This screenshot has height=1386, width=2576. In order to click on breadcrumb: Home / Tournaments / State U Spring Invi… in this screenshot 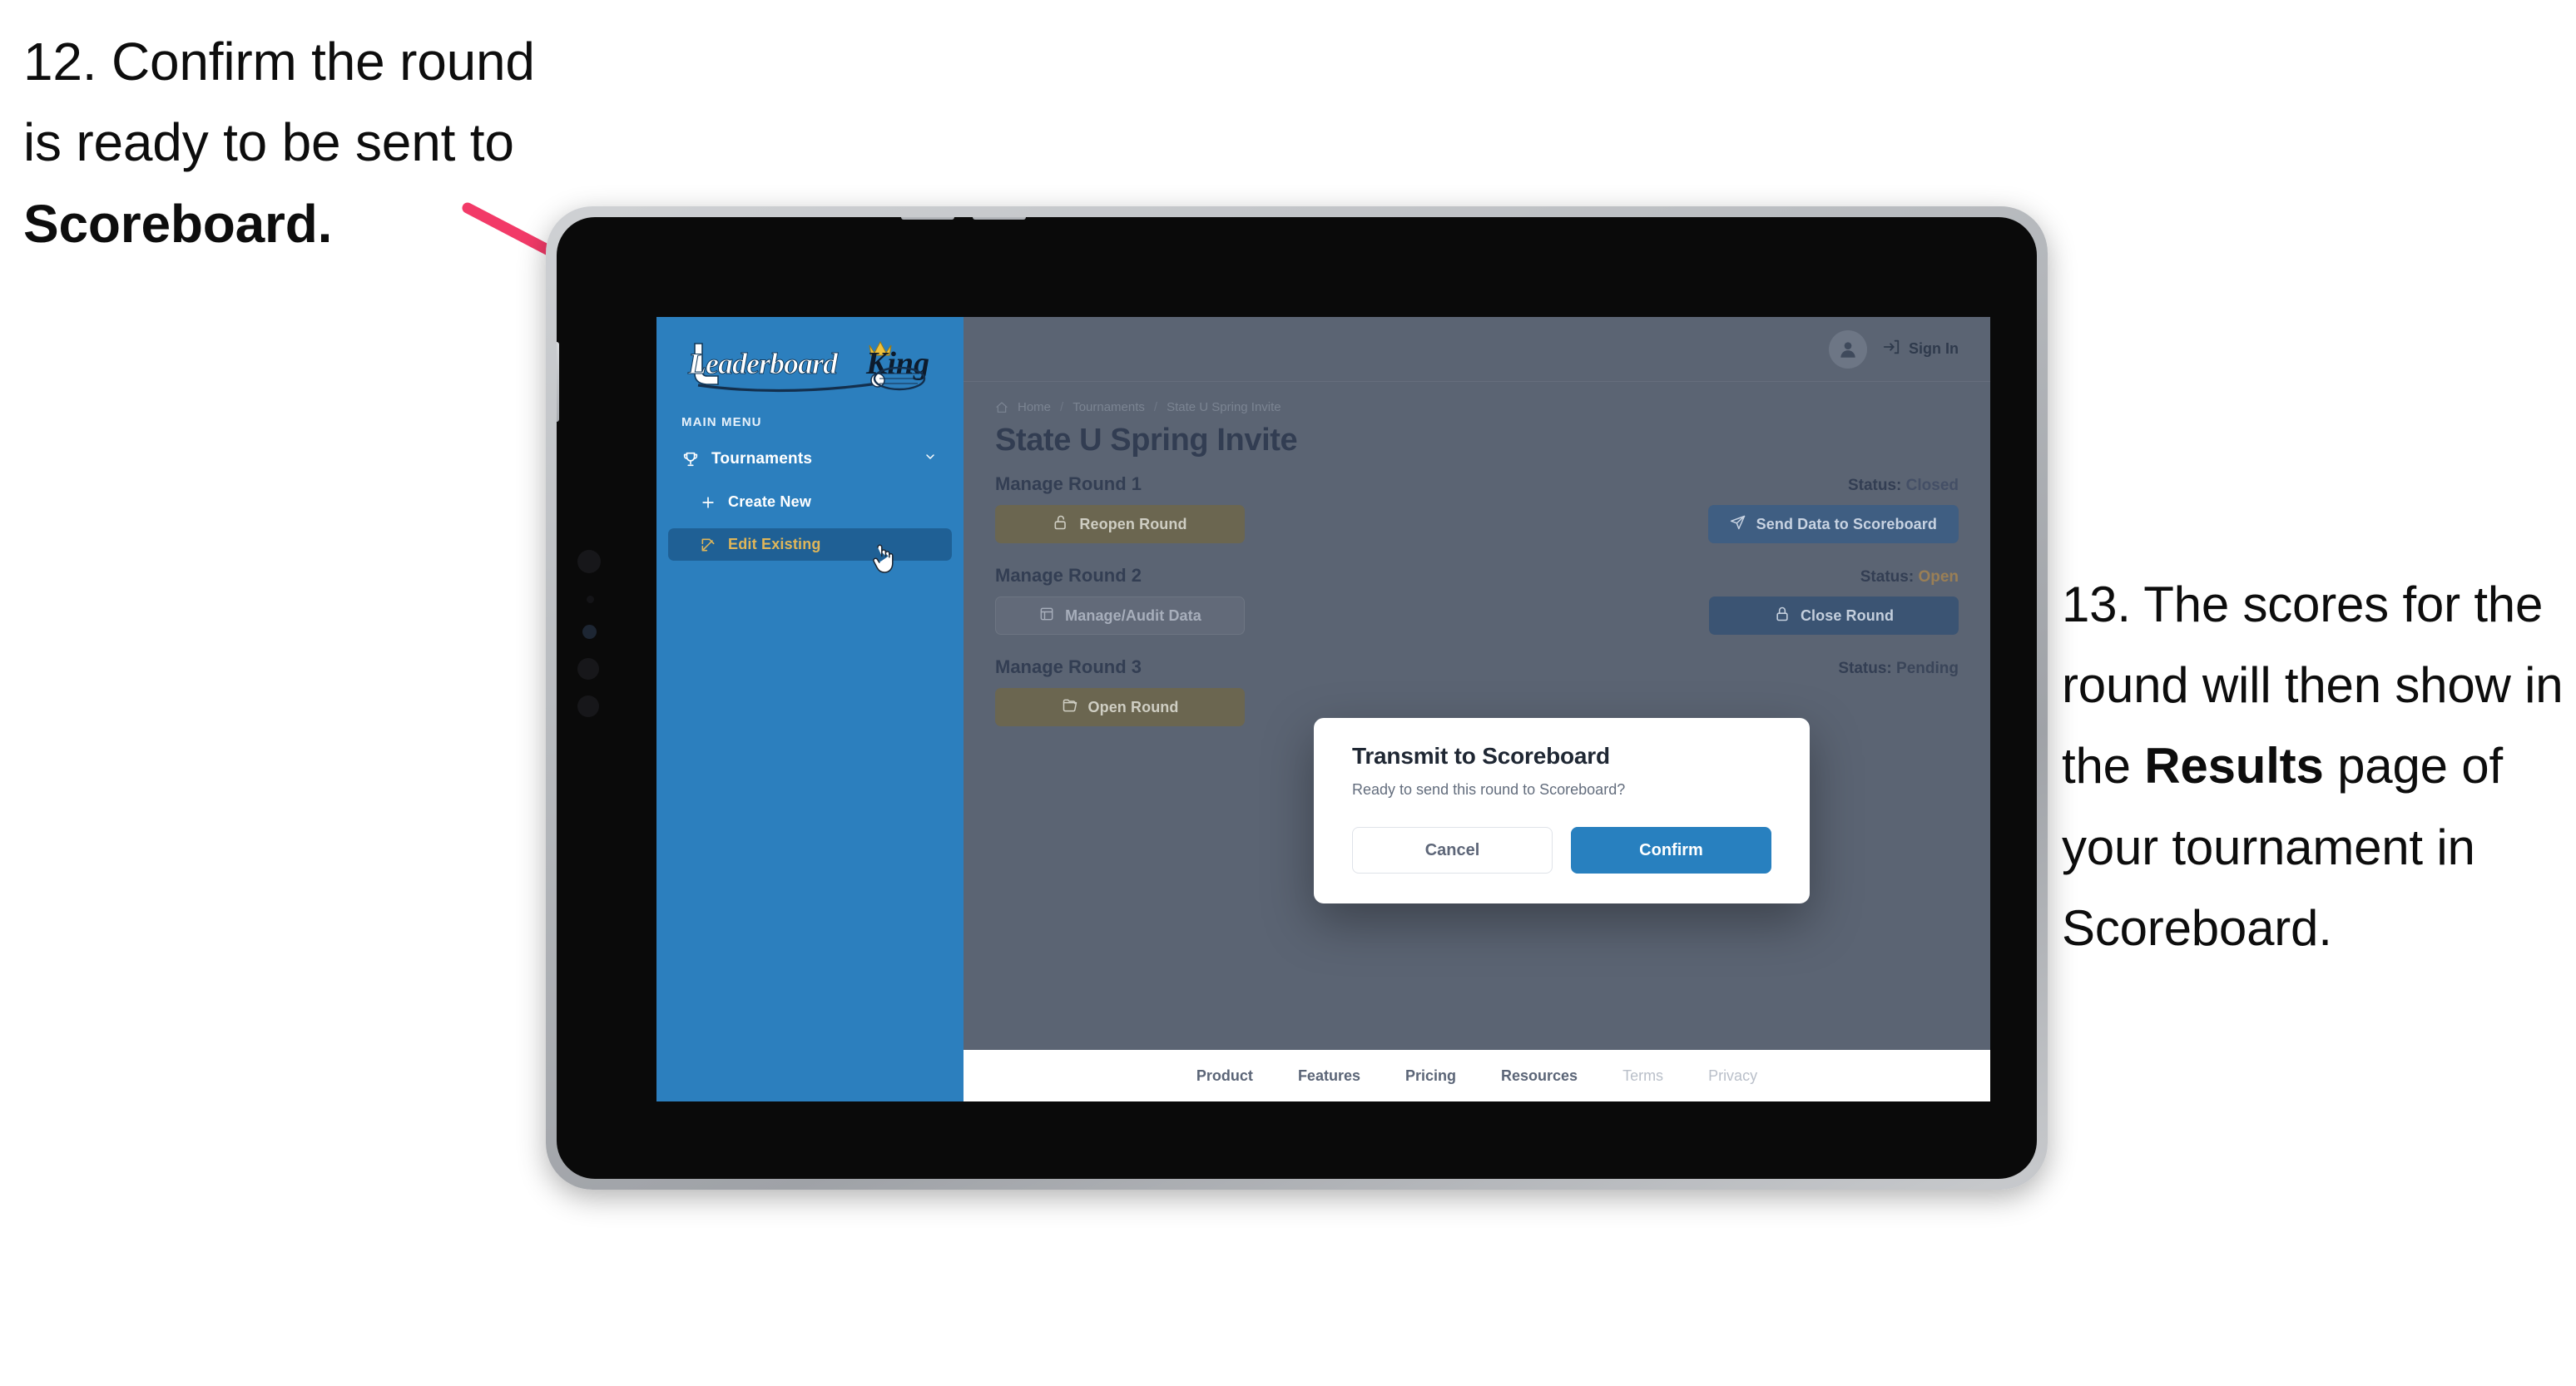, I will do `click(1477, 407)`.